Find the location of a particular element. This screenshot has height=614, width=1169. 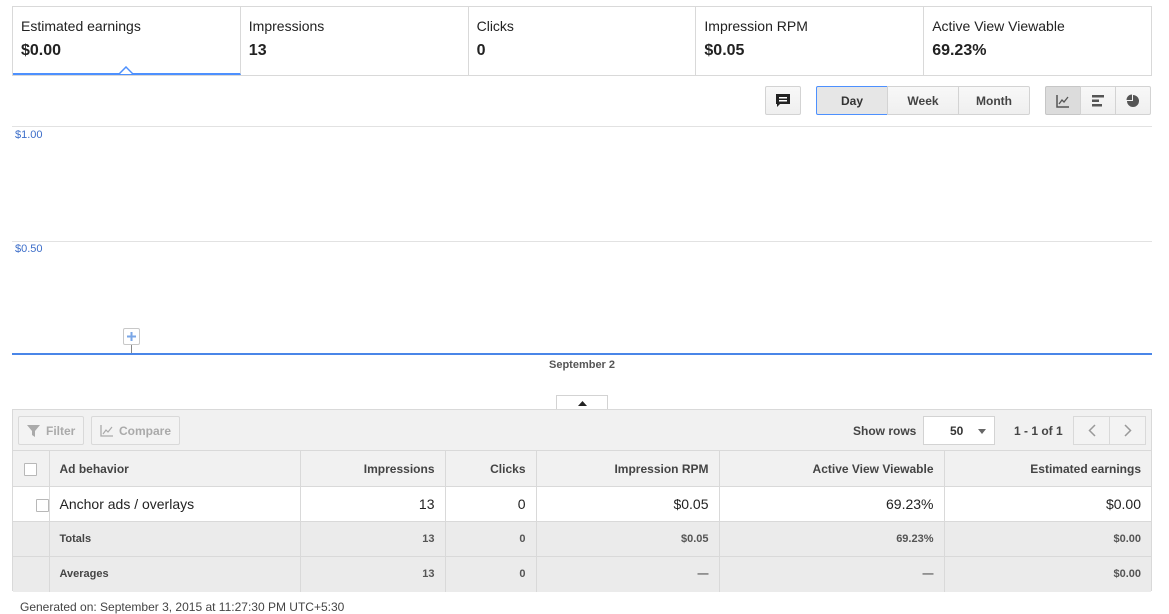

annotation-button is located at coordinates (783, 100).